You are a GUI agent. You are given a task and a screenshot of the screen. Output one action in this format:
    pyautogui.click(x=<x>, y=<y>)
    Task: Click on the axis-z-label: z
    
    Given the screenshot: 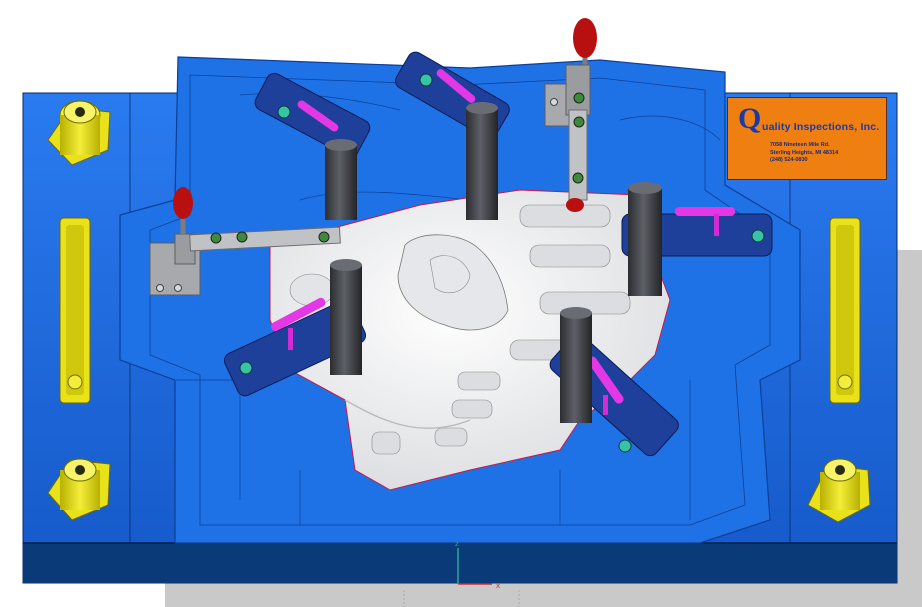 What is the action you would take?
    pyautogui.click(x=457, y=544)
    